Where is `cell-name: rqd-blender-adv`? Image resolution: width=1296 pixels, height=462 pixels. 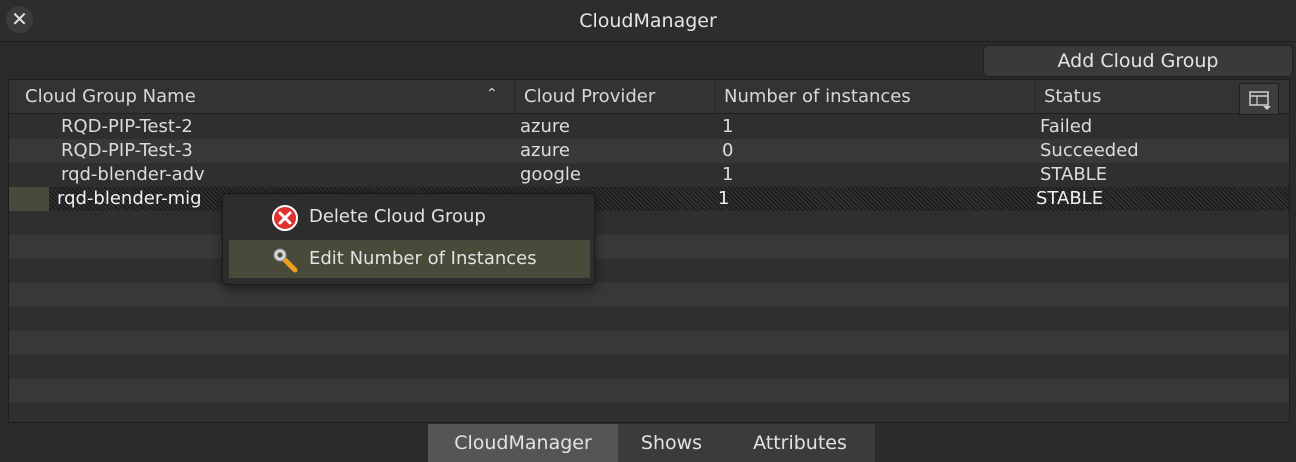
cell-name: rqd-blender-adv is located at coordinates (133, 174).